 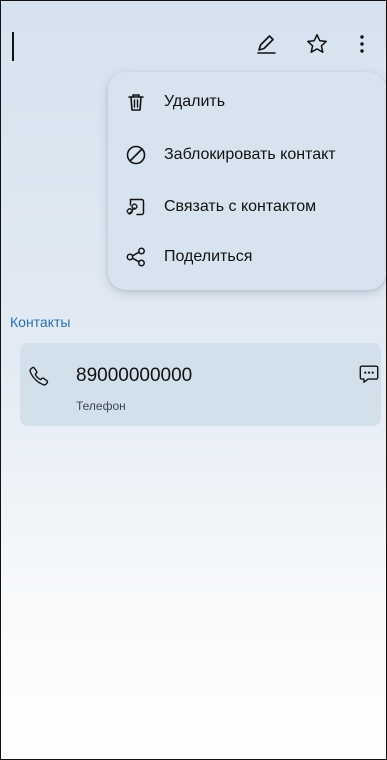 I want to click on back-indicator, so click(x=13, y=46).